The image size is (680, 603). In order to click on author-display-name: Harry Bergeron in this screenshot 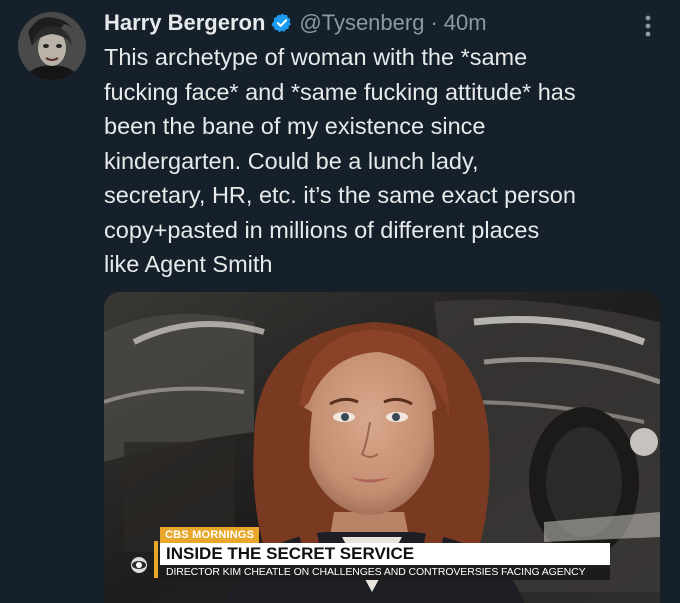, I will do `click(184, 23)`.